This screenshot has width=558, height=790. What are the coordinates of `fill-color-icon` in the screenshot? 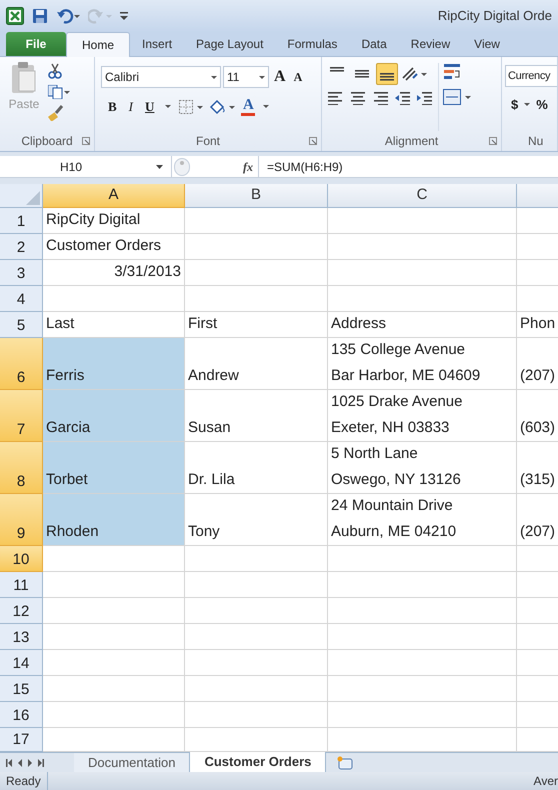 It's located at (222, 106).